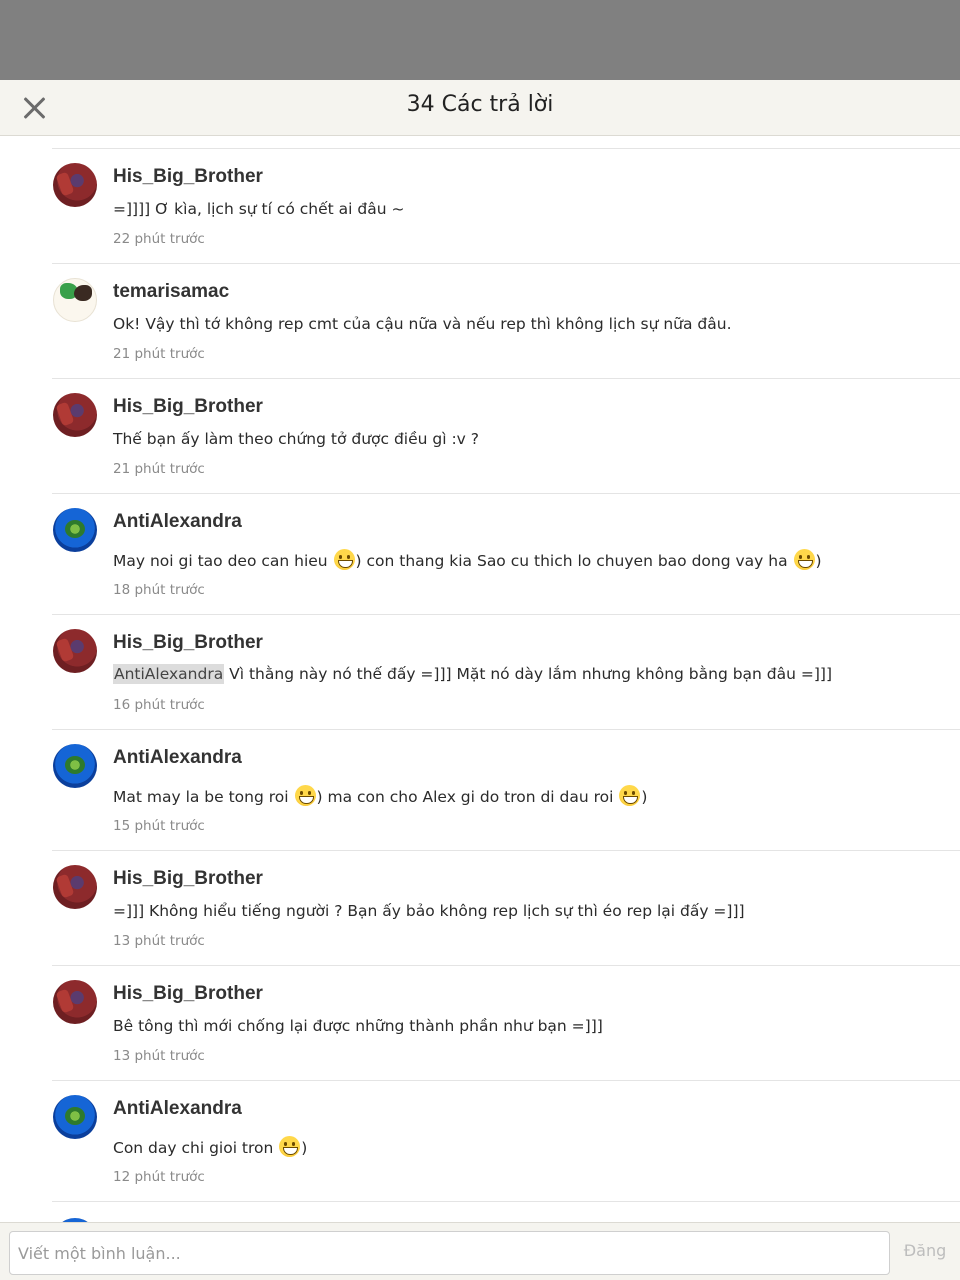 The image size is (960, 1280). What do you see at coordinates (203, 797) in the screenshot?
I see `comment-text-part: Mat may la be tong roi` at bounding box center [203, 797].